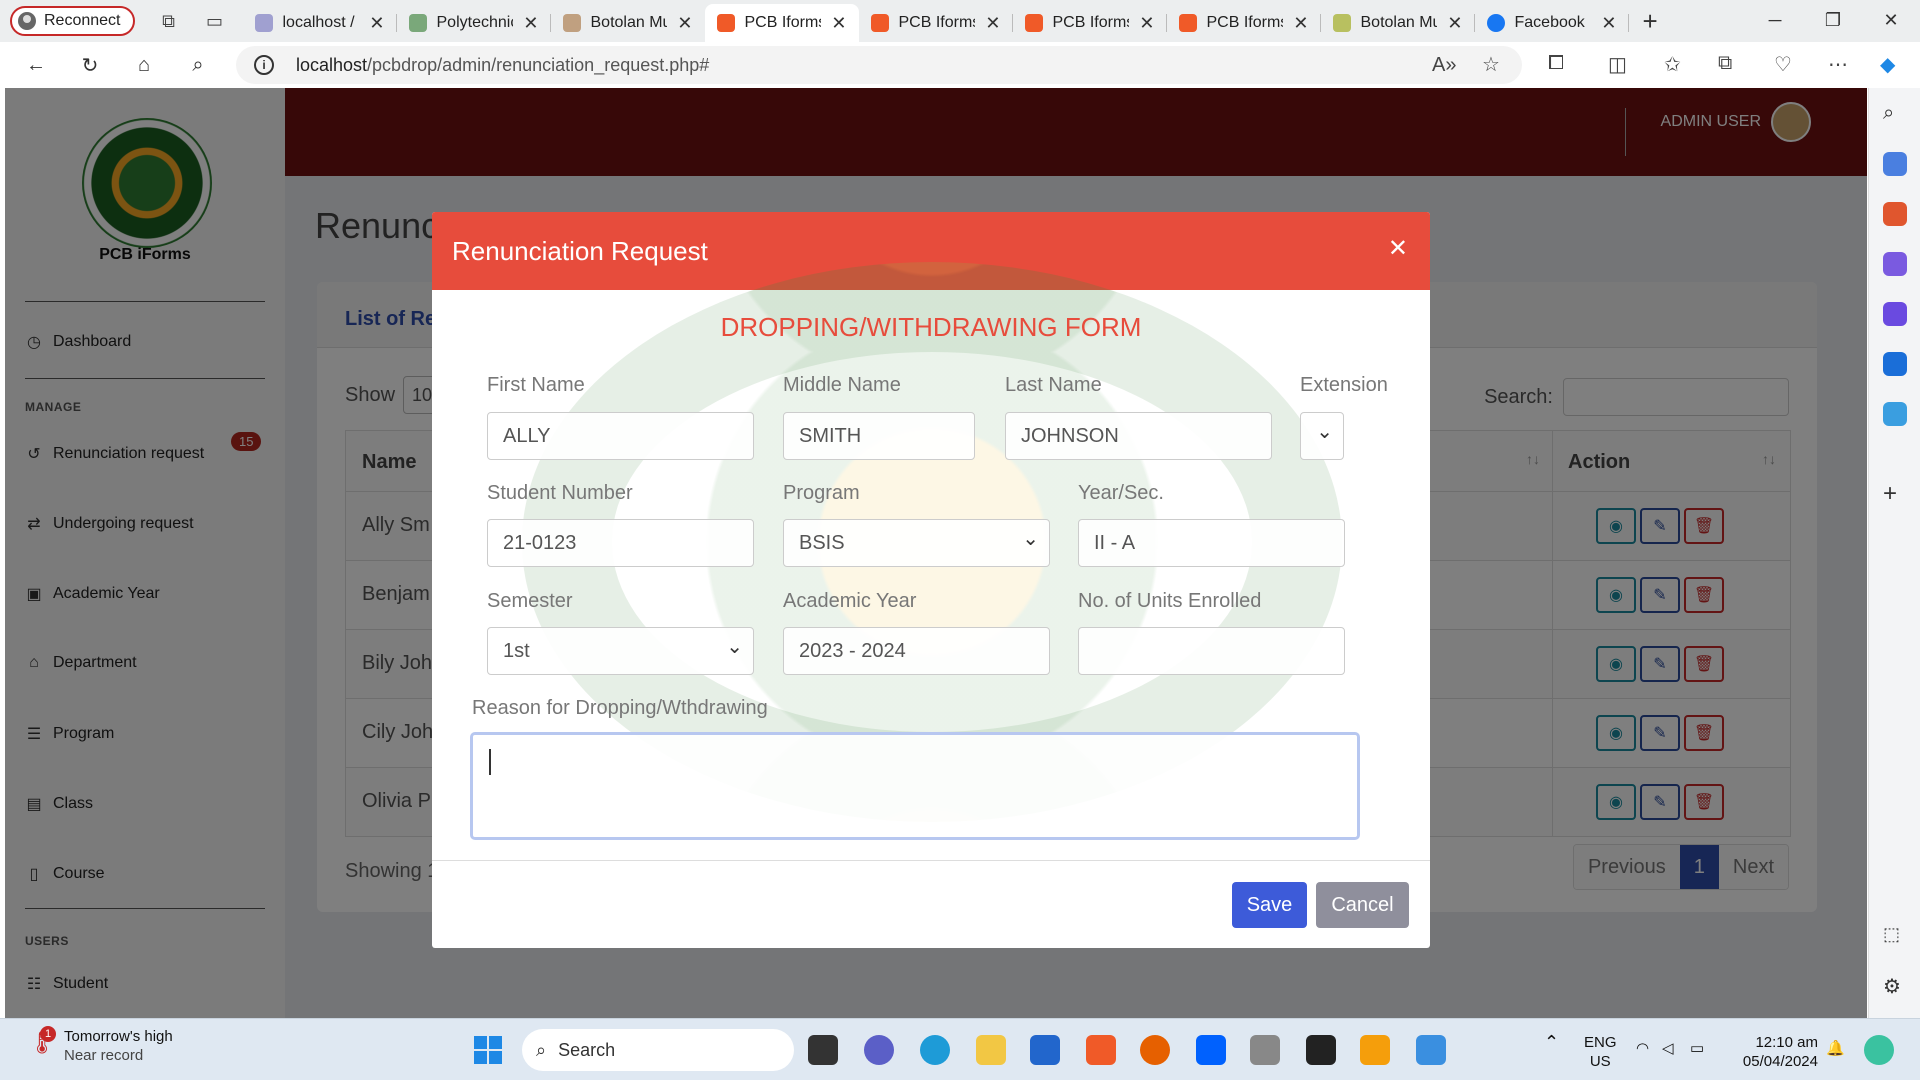 Image resolution: width=1920 pixels, height=1080 pixels. I want to click on refresh-icon: ↻, so click(90, 65).